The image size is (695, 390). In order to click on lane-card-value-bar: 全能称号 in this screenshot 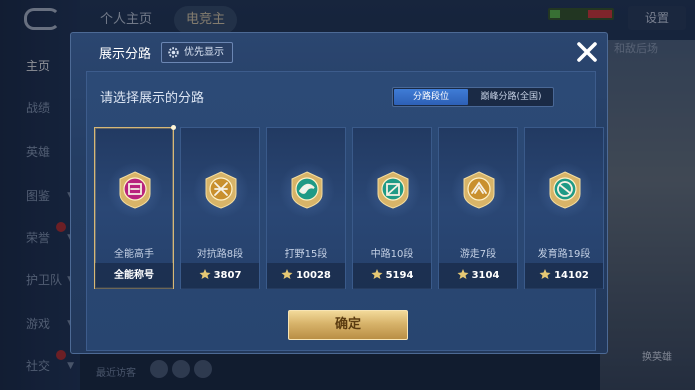, I will do `click(134, 276)`.